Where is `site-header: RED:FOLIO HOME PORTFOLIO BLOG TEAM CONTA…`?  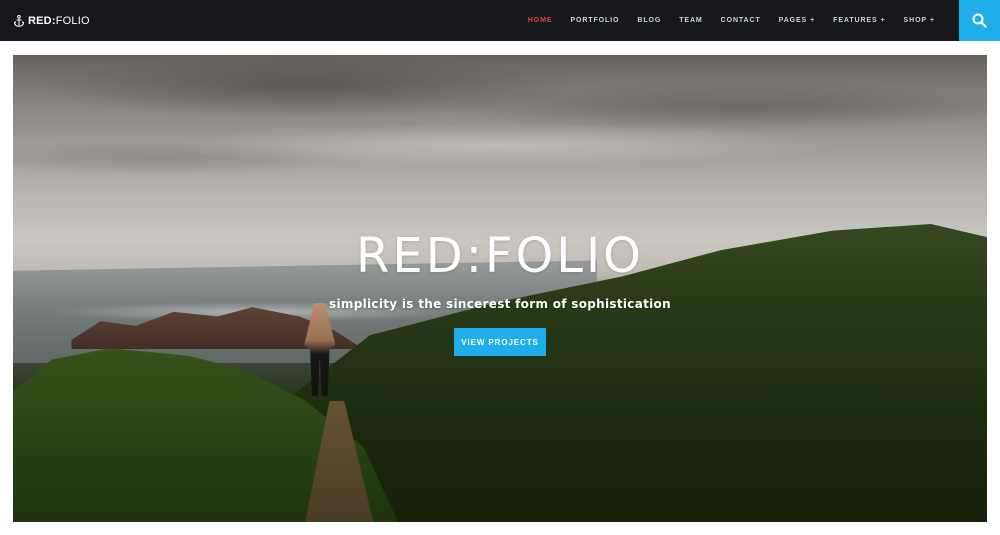 site-header: RED:FOLIO HOME PORTFOLIO BLOG TEAM CONTA… is located at coordinates (500, 20).